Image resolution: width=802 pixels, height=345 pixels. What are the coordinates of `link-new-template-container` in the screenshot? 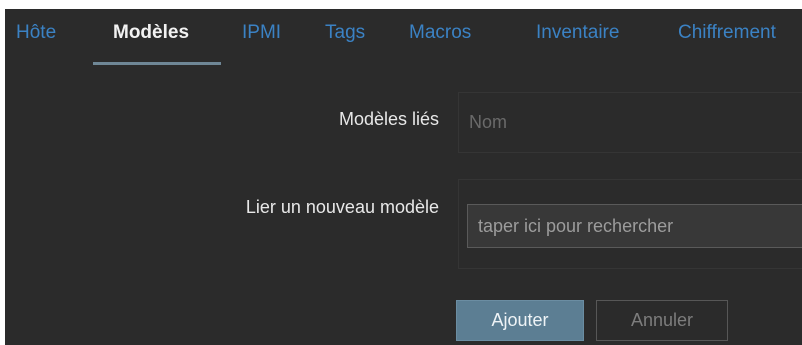 It's located at (630, 224).